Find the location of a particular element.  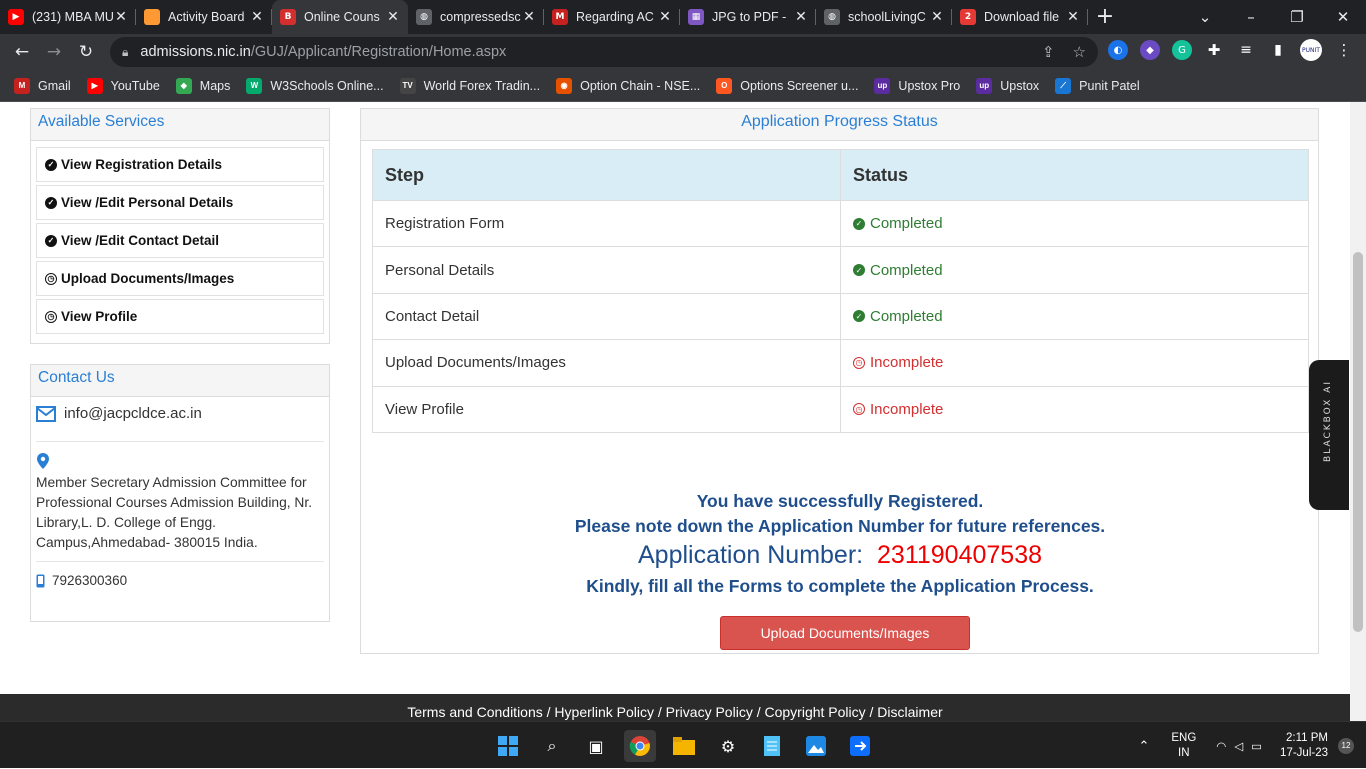

tab-favicon-icon: ▶ is located at coordinates (16, 17).